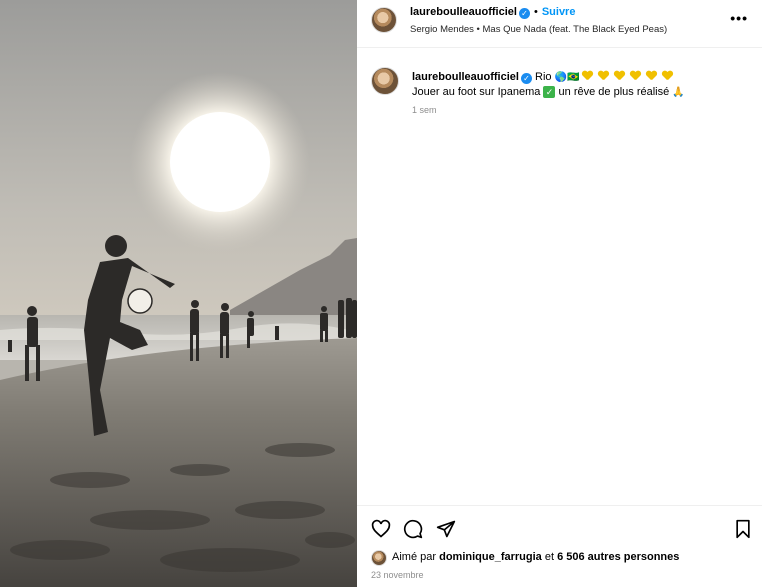 The height and width of the screenshot is (587, 762). What do you see at coordinates (543, 77) in the screenshot?
I see `caption-place: Rio` at bounding box center [543, 77].